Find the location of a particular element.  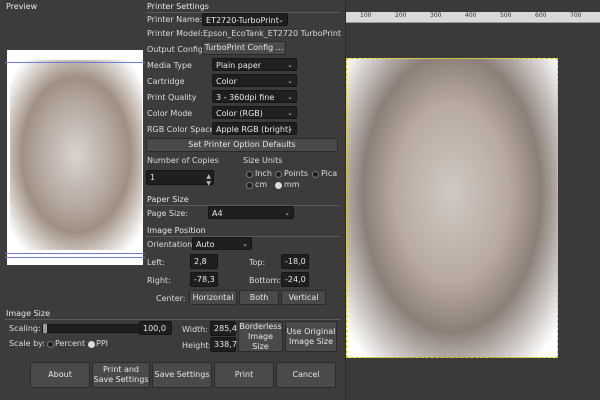

top-field: -18,0 is located at coordinates (295, 261).